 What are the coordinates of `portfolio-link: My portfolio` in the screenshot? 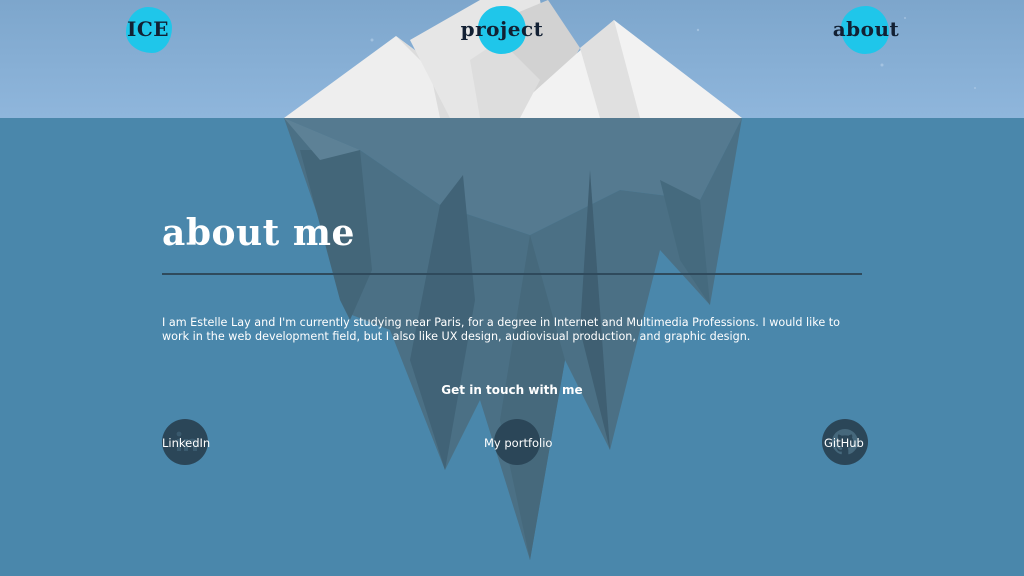 It's located at (518, 443).